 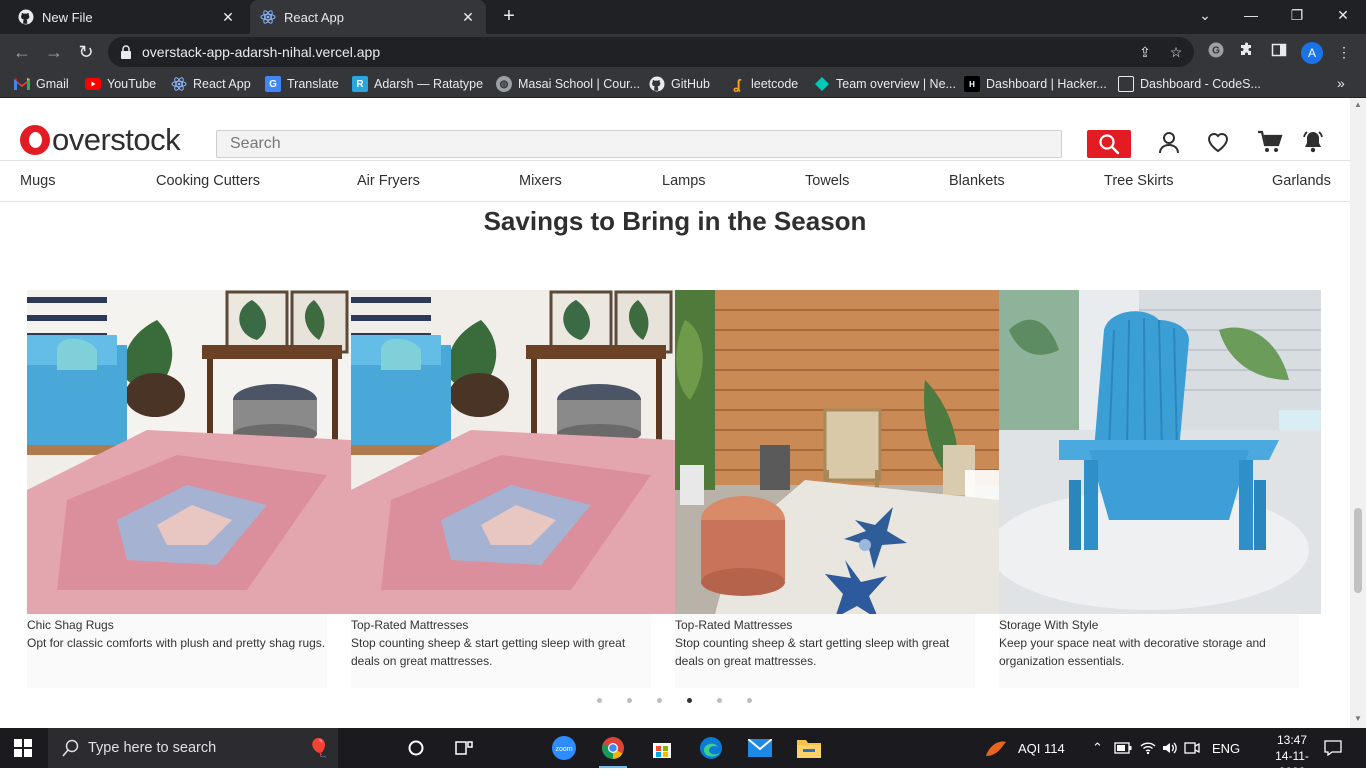 I want to click on category-link: Mugs, so click(x=37, y=181).